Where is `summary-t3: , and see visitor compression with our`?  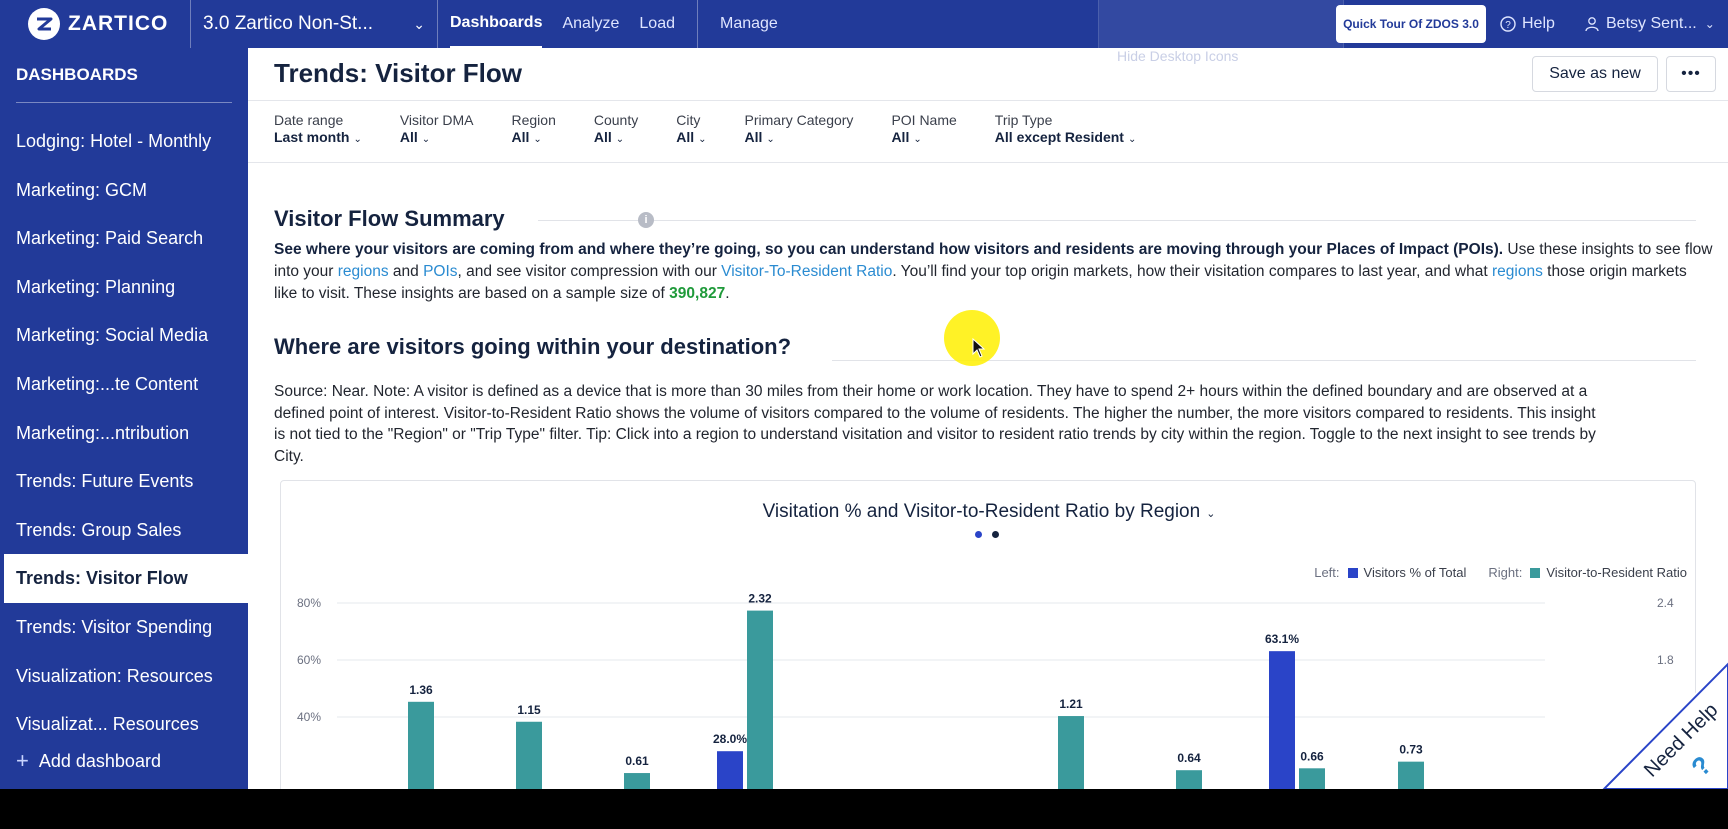
summary-t3: , and see visitor compression with our is located at coordinates (589, 271).